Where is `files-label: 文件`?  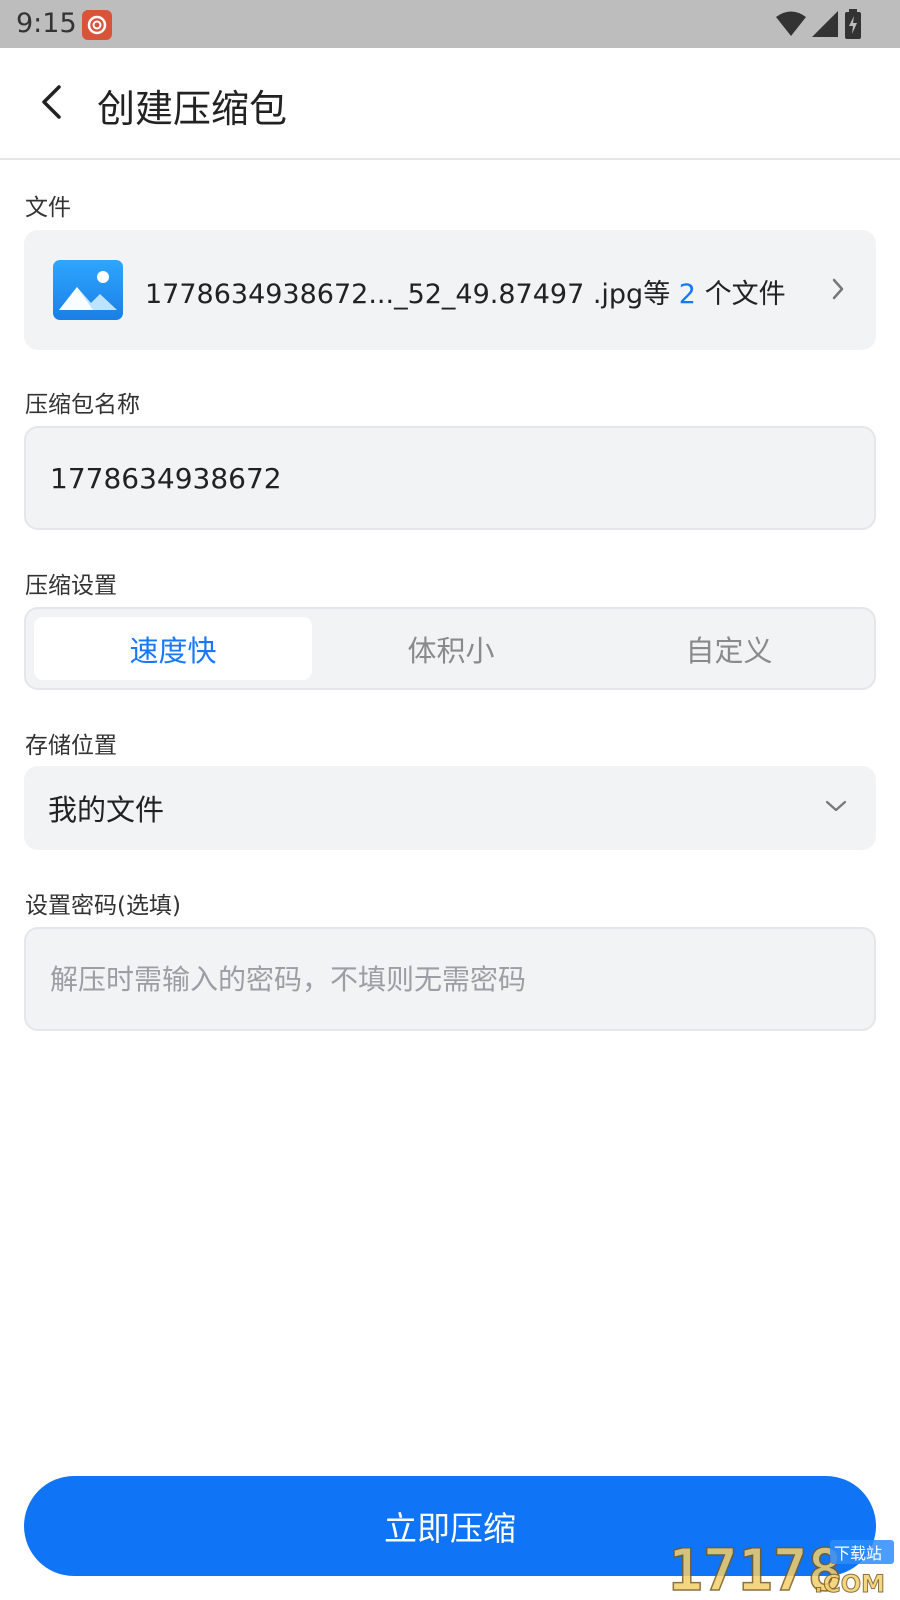 files-label: 文件 is located at coordinates (48, 208).